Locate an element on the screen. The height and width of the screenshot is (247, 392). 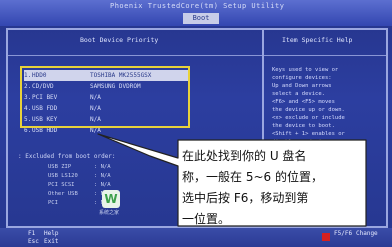
callout-line-2: 称，一般在 5~6 的位置， is located at coordinates (252, 177).